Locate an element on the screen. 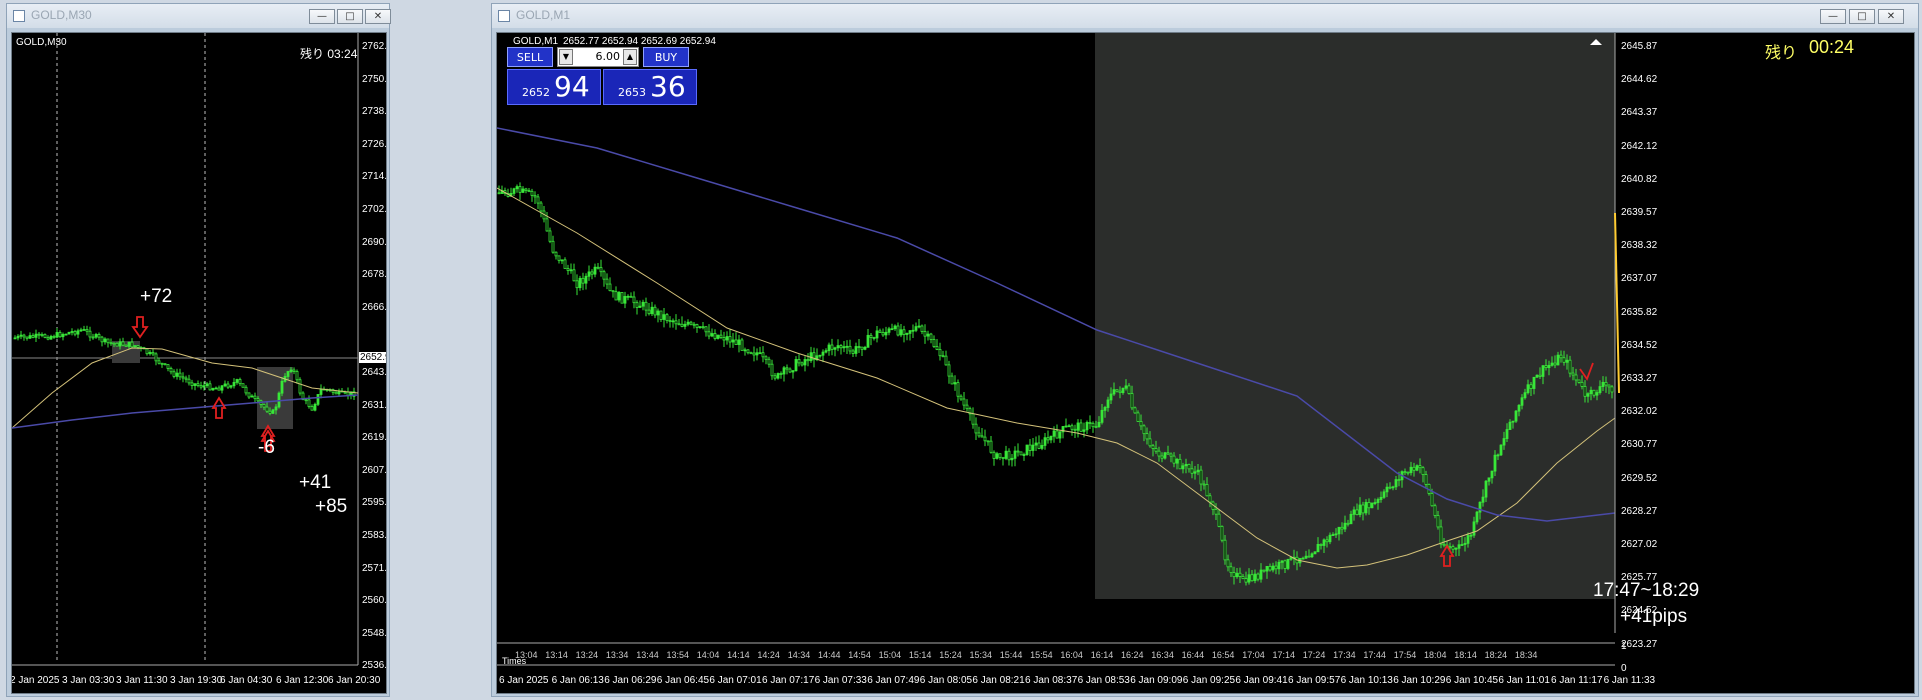  price-tick: 2639.57 is located at coordinates (1639, 212).